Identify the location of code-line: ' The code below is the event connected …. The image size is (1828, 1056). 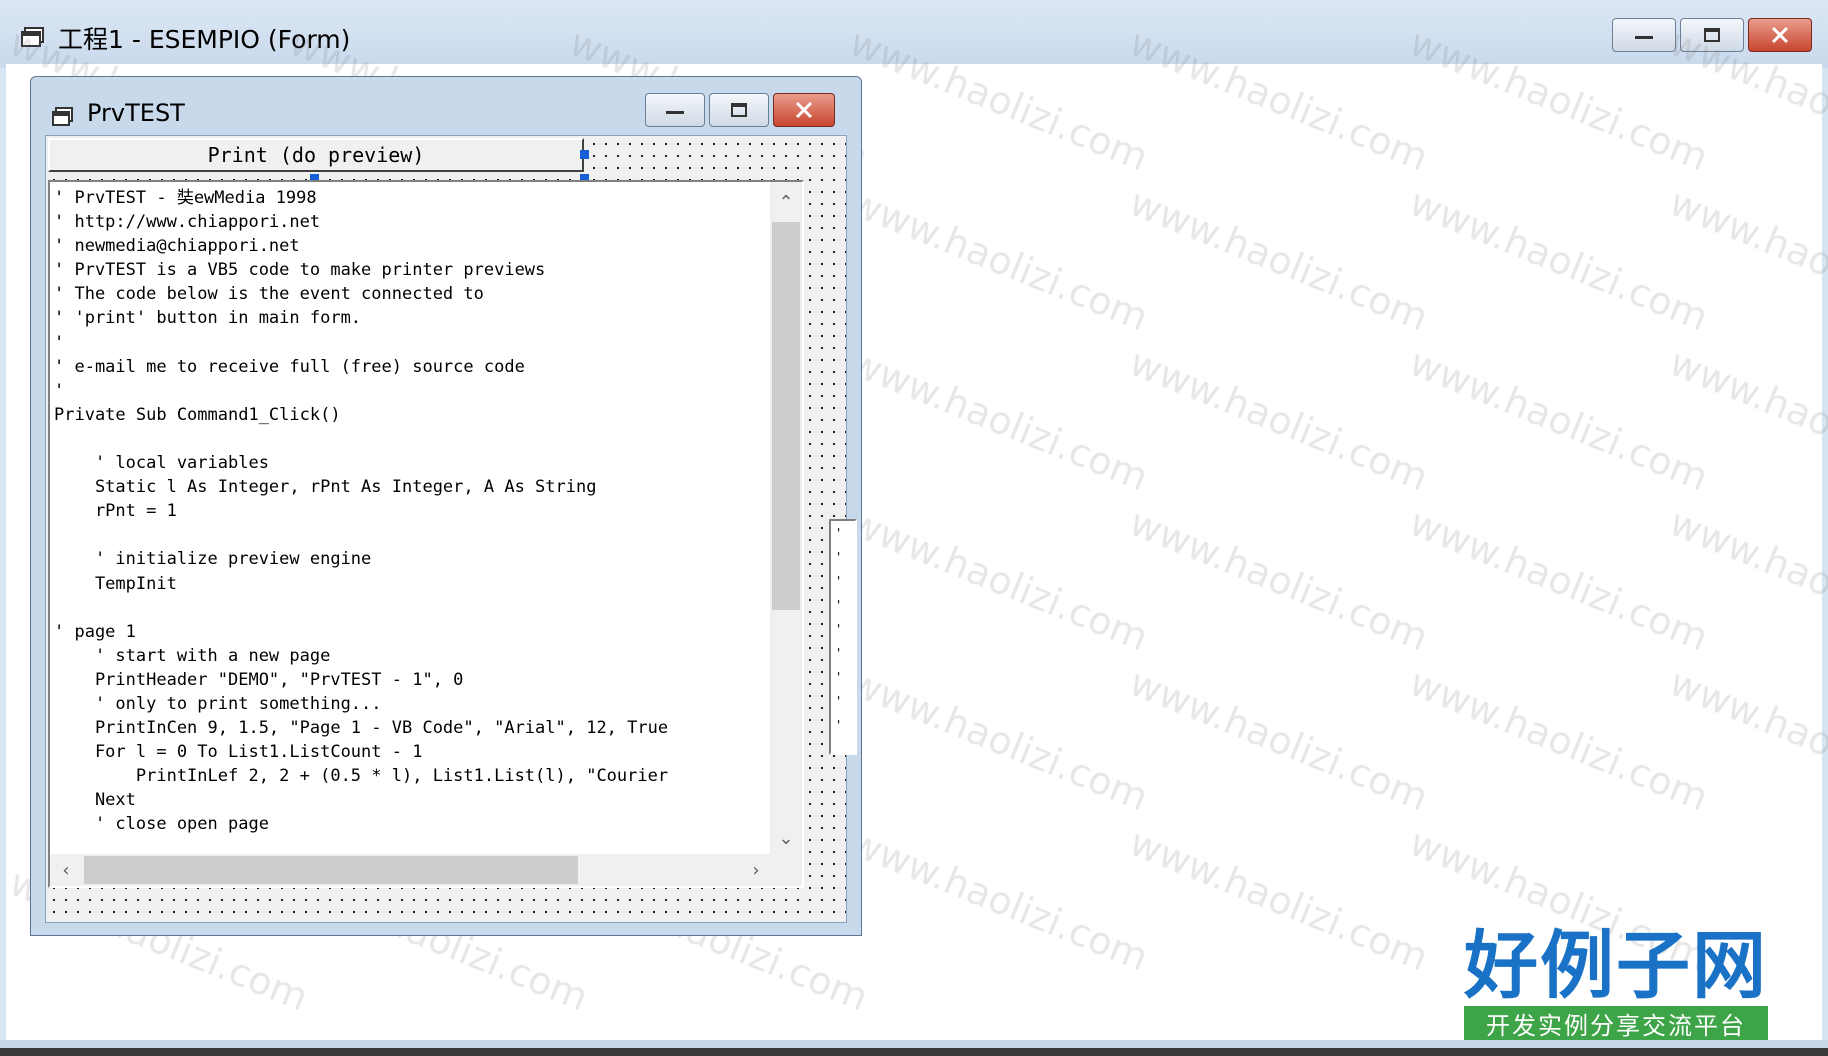
(269, 294).